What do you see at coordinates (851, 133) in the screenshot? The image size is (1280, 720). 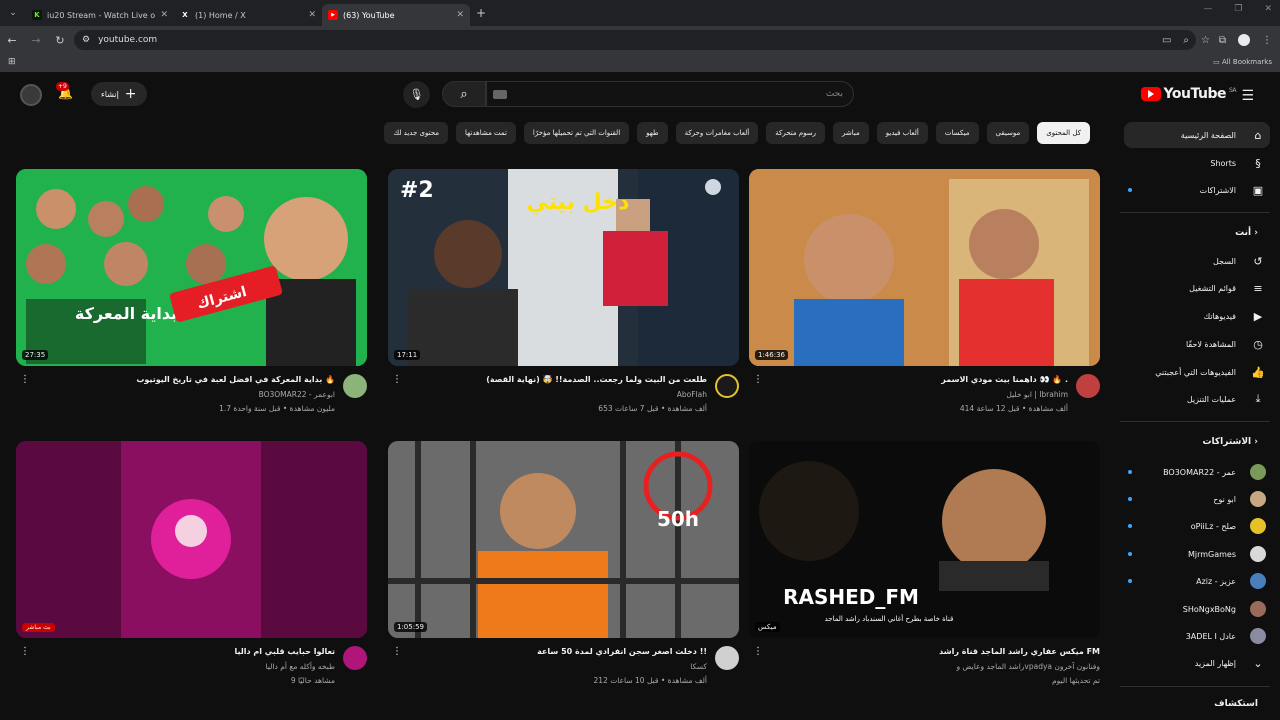 I see `chip-live: مباشر` at bounding box center [851, 133].